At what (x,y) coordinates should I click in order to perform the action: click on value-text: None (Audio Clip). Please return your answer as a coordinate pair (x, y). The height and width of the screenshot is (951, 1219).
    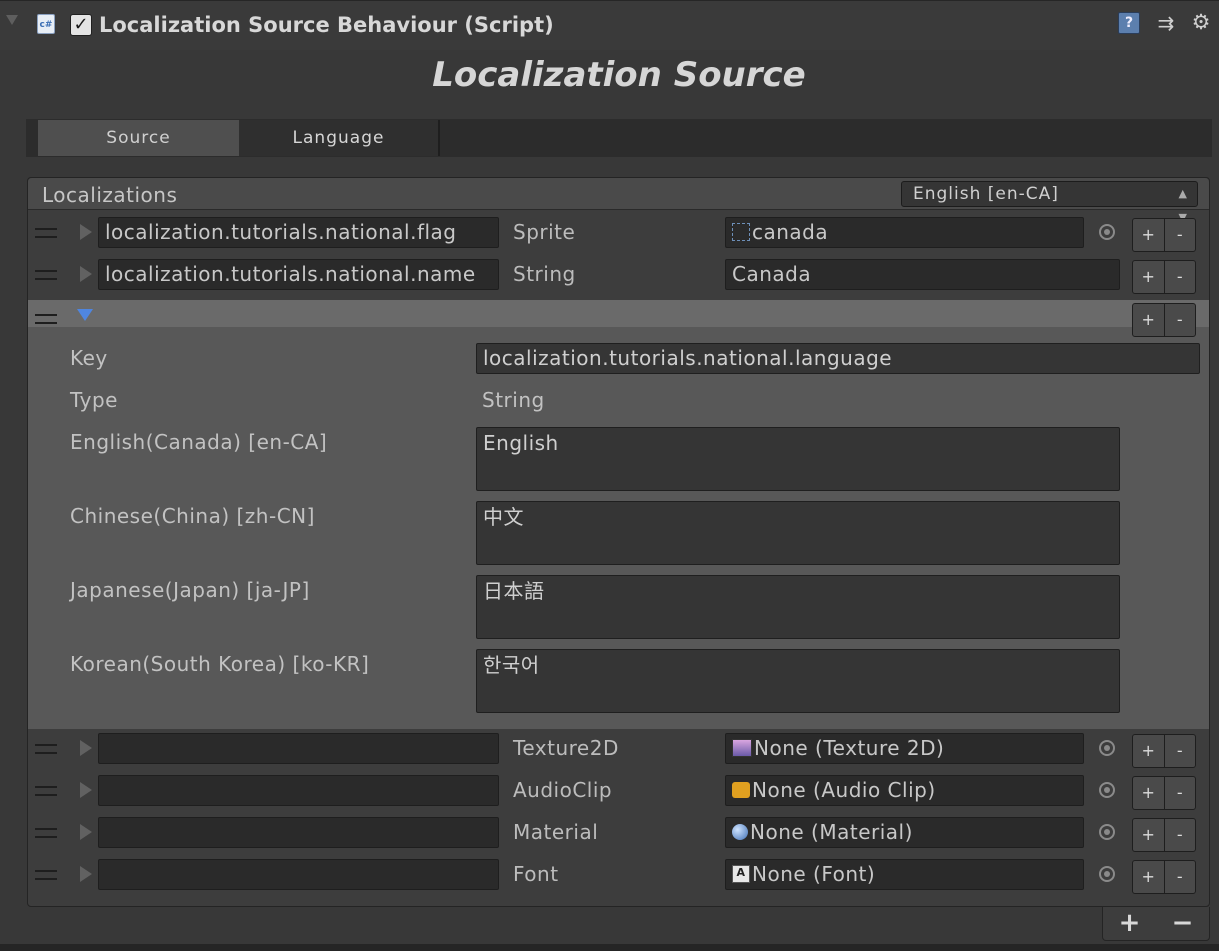
    Looking at the image, I should click on (844, 790).